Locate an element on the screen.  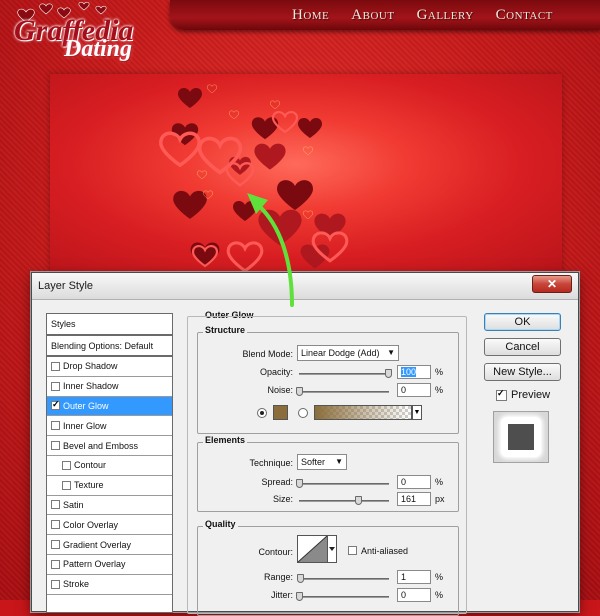
style-item-label: Inner Shadow is located at coordinates (91, 386).